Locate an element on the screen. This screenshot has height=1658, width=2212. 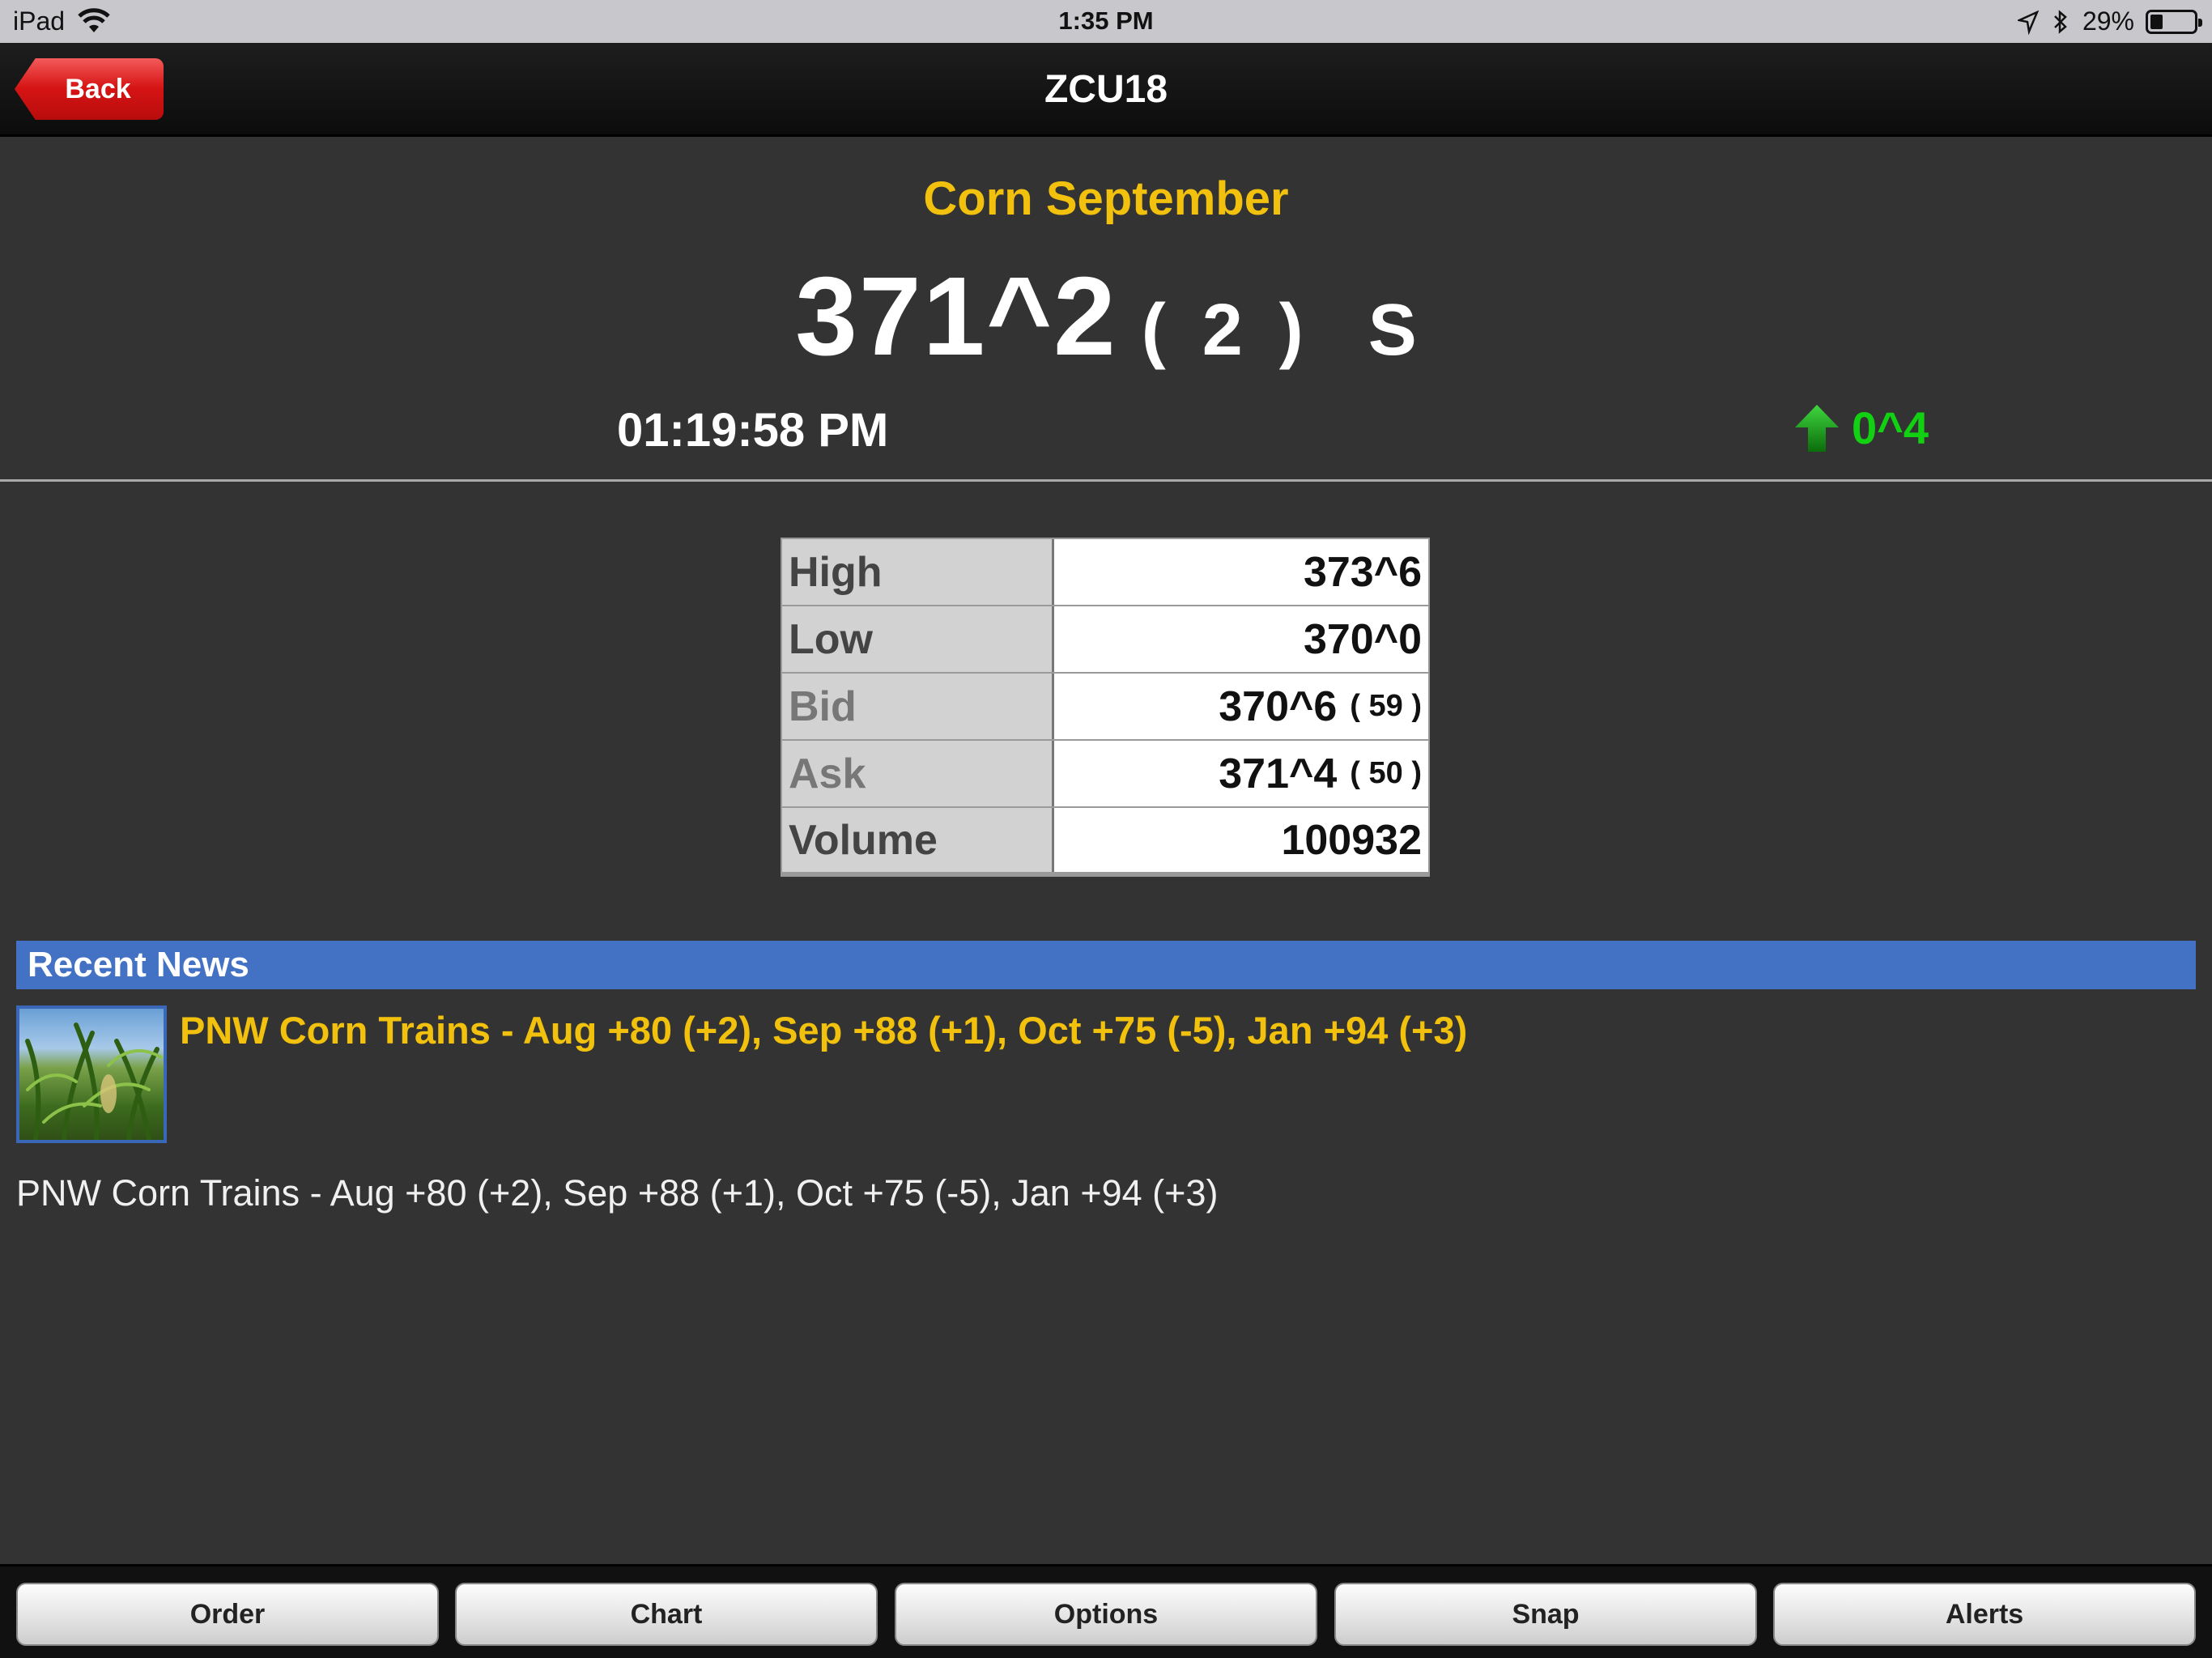
battery-icon is located at coordinates (2174, 21).